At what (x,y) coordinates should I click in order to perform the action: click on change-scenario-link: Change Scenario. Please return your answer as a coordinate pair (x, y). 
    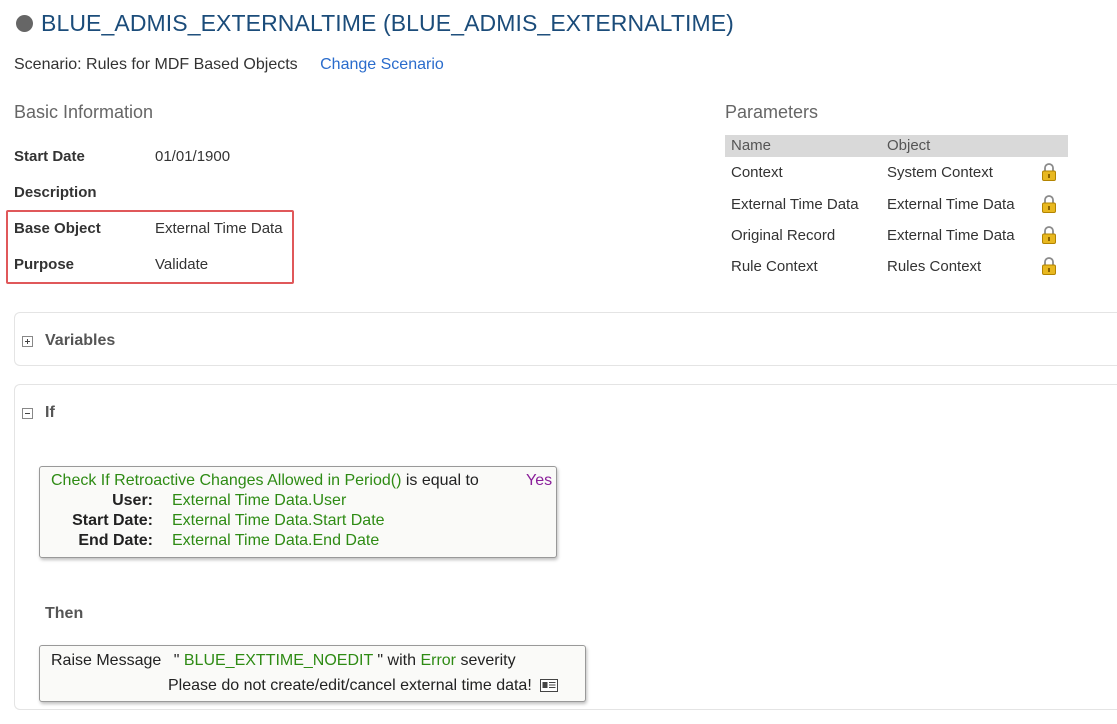
    Looking at the image, I should click on (382, 64).